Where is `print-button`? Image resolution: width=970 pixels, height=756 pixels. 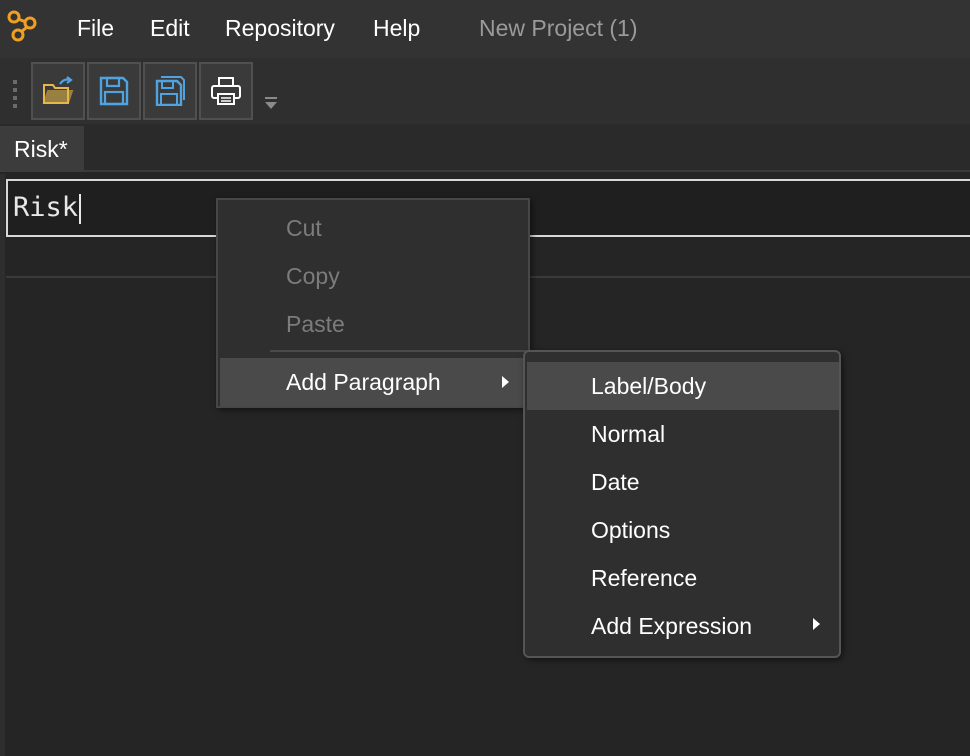
print-button is located at coordinates (226, 91).